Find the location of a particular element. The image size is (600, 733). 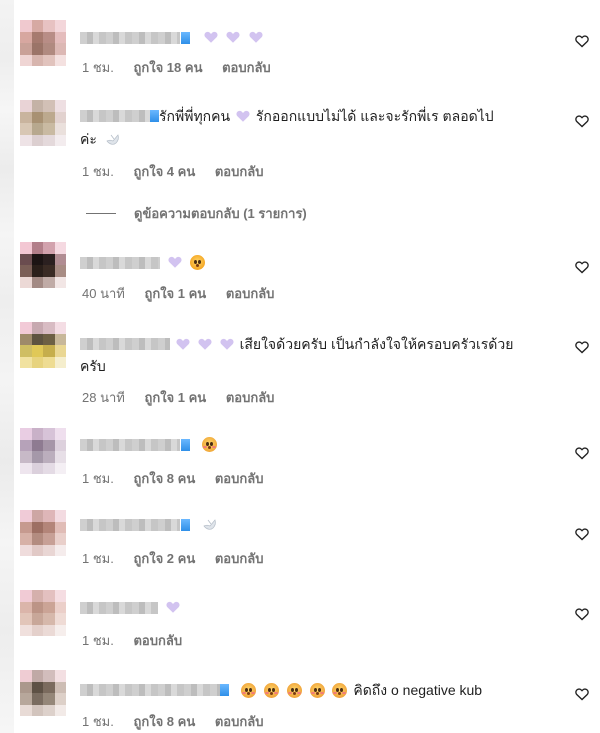

left-edge-strip is located at coordinates (7, 366).